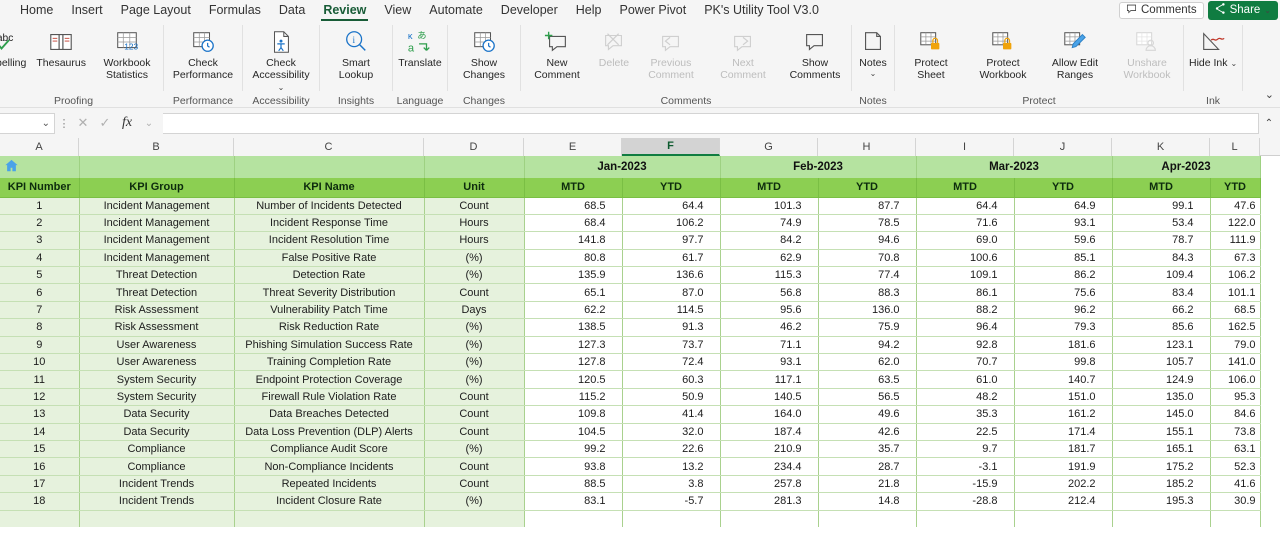 The image size is (1280, 554). I want to click on cell-value: 141.8, so click(573, 240).